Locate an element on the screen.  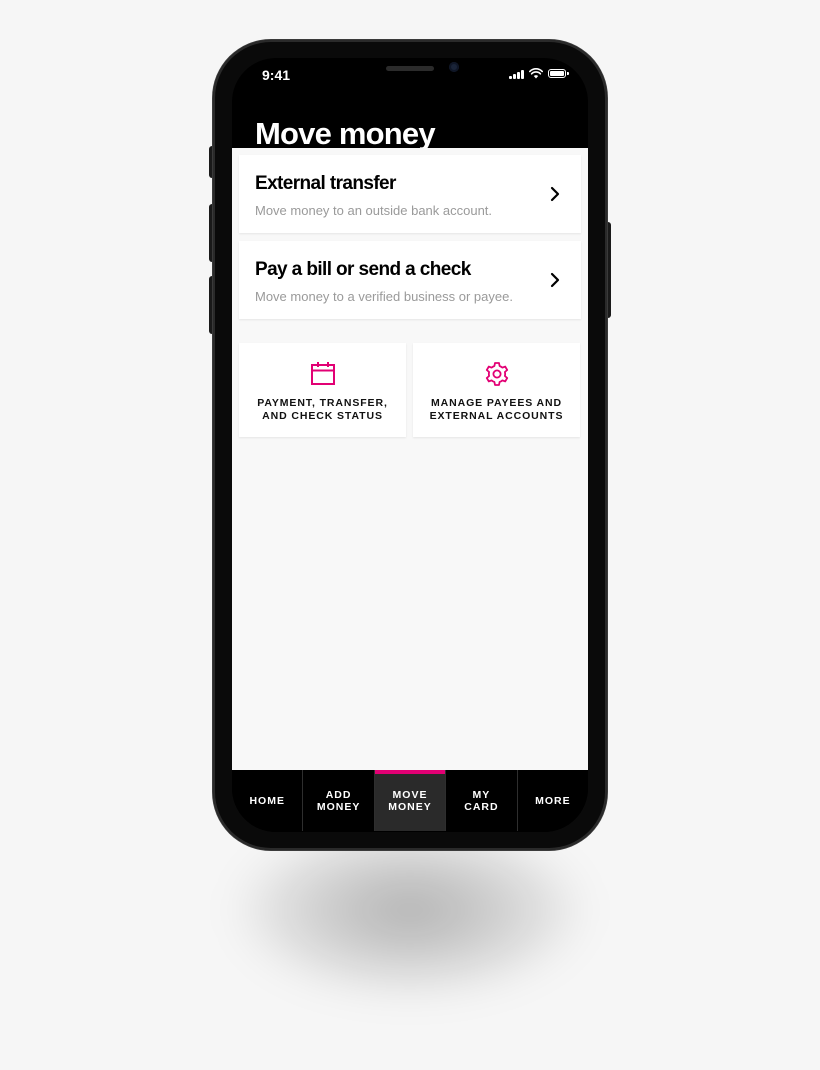
external-transfer-subtitle: Move money to an outside bank account. is located at coordinates (374, 210).